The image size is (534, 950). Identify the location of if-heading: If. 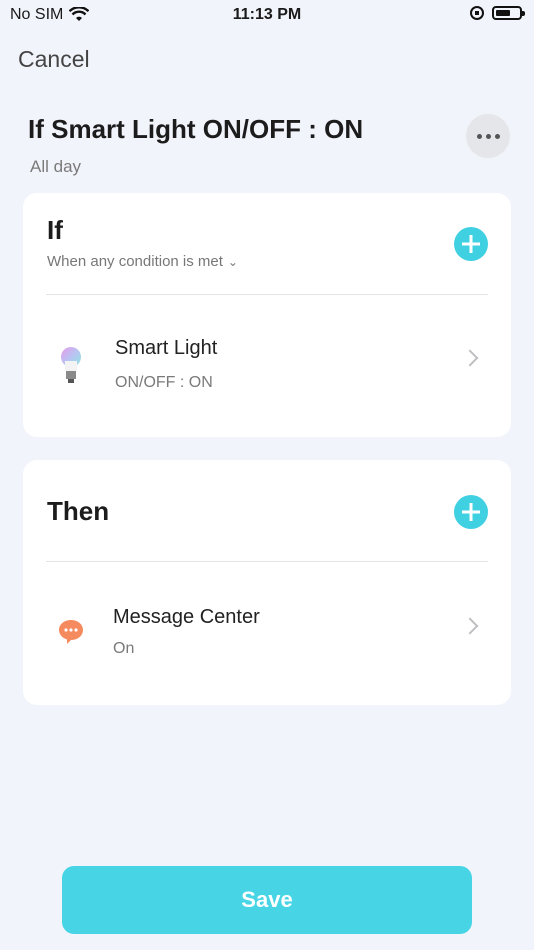
(55, 230).